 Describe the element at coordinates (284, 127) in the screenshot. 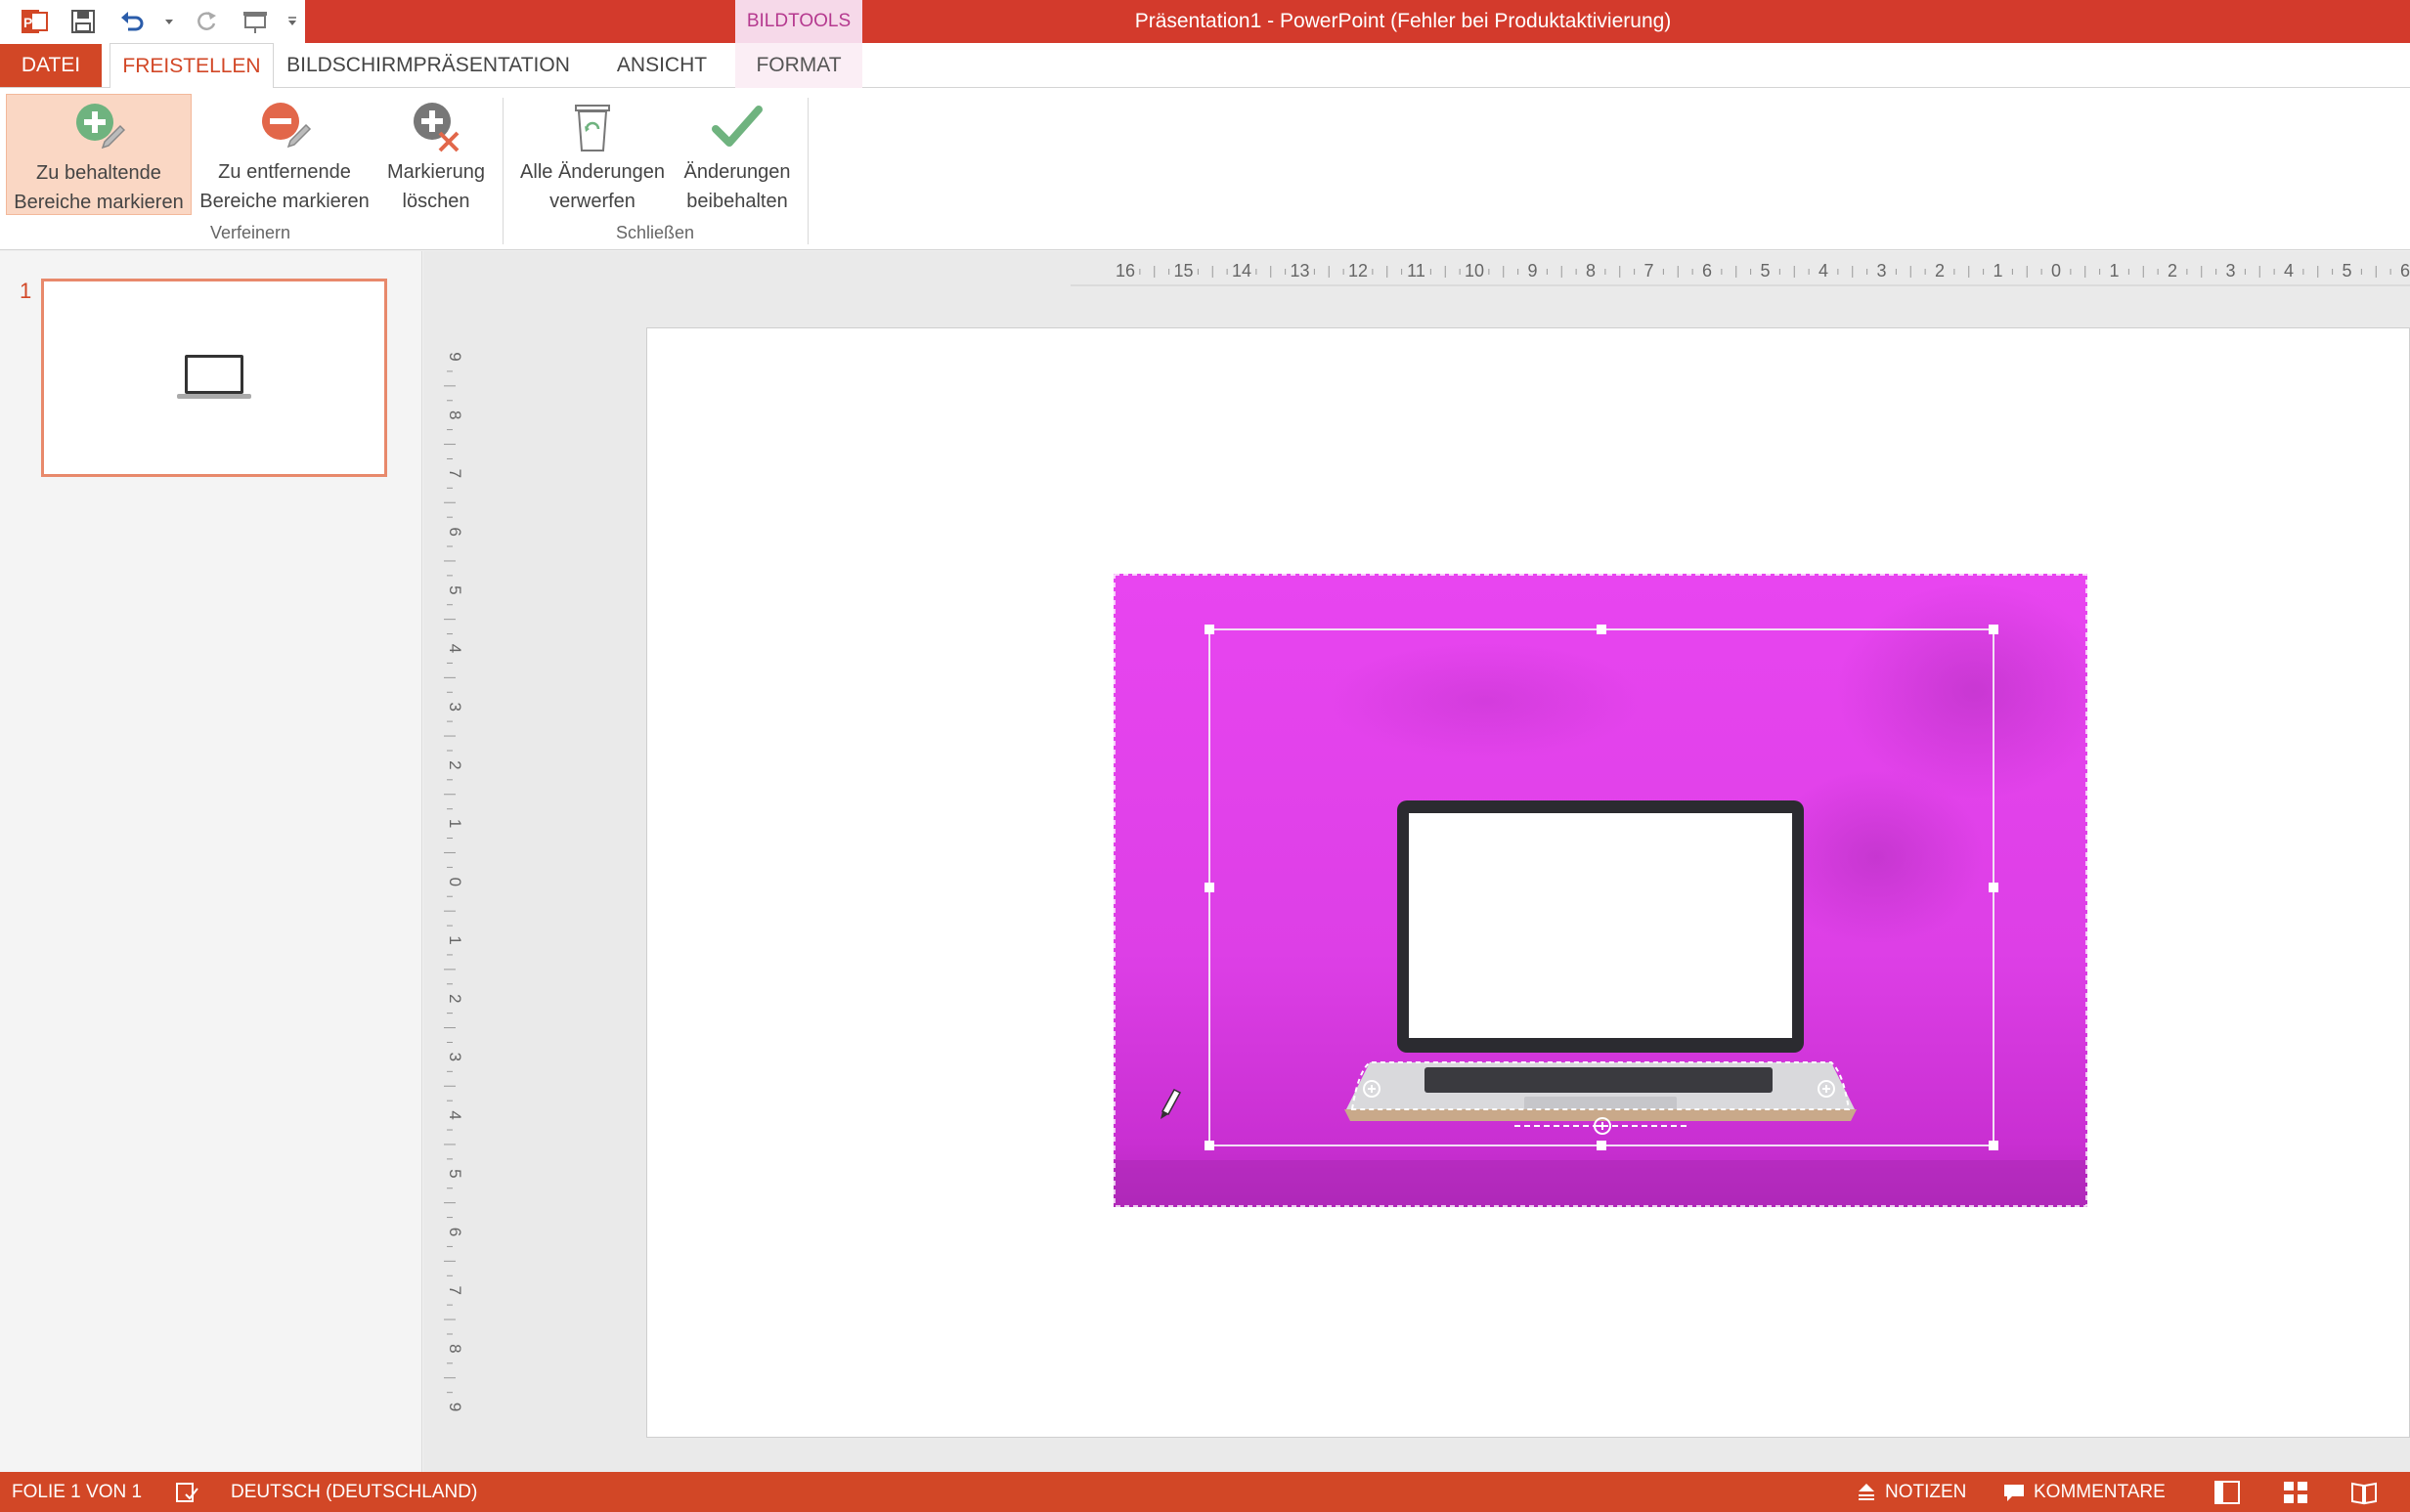

I see `minus-pencil-icon` at that location.